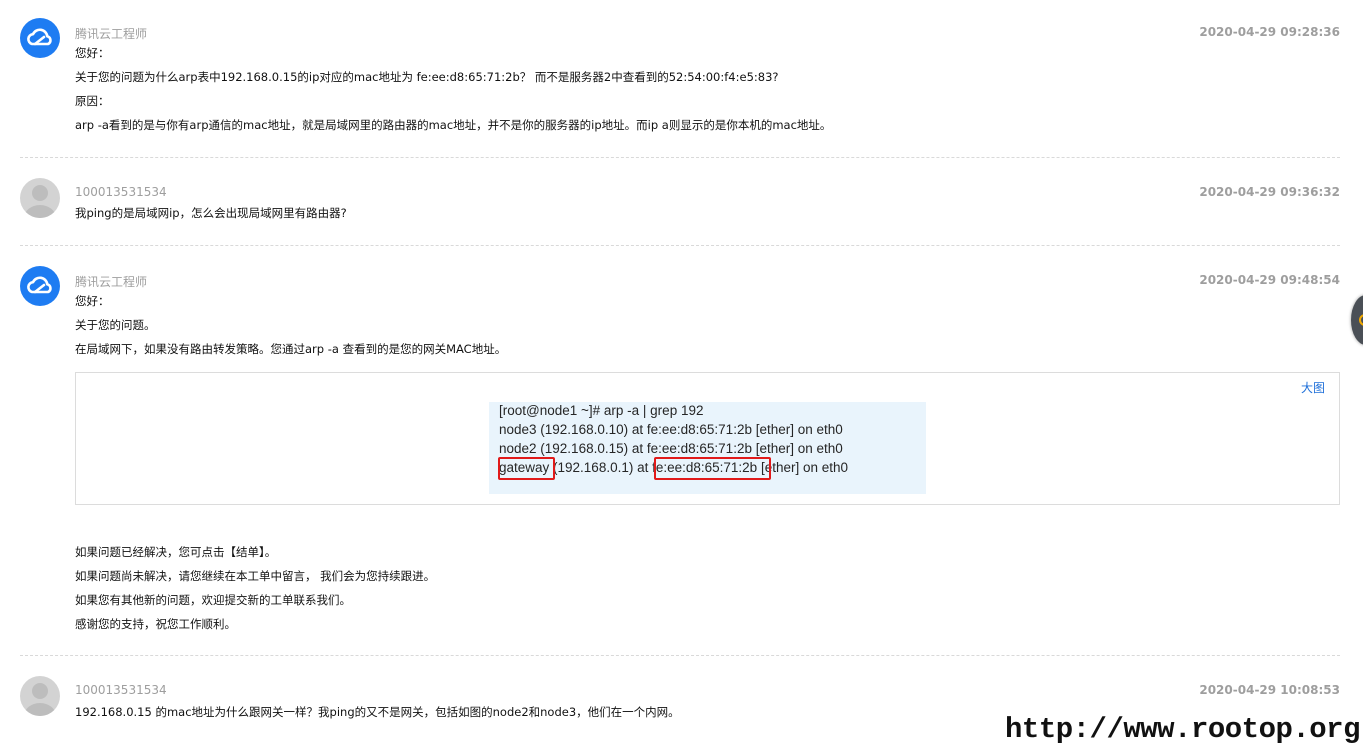 Image resolution: width=1363 pixels, height=747 pixels. I want to click on message-time: 2020-04-29 09:36:32, so click(1269, 192).